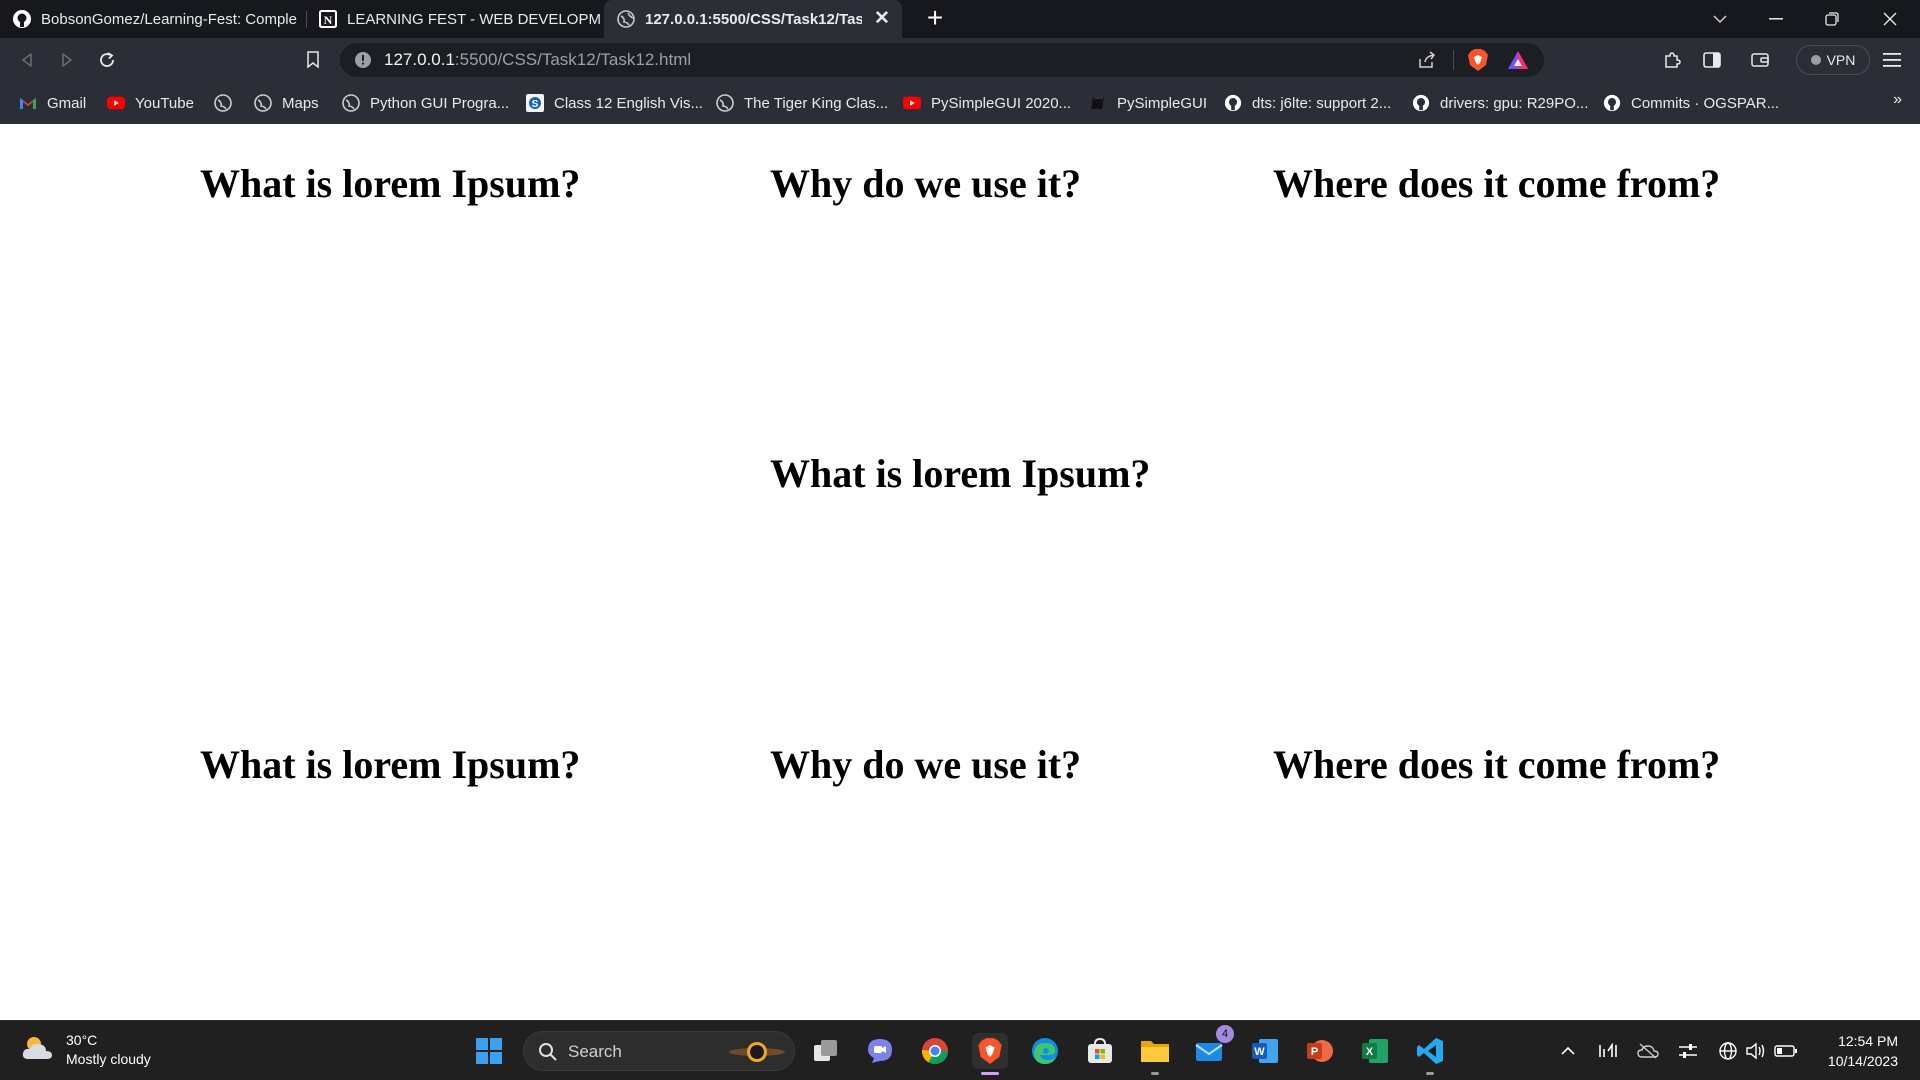 The image size is (1920, 1080). I want to click on brave-taskbar-icon, so click(990, 1054).